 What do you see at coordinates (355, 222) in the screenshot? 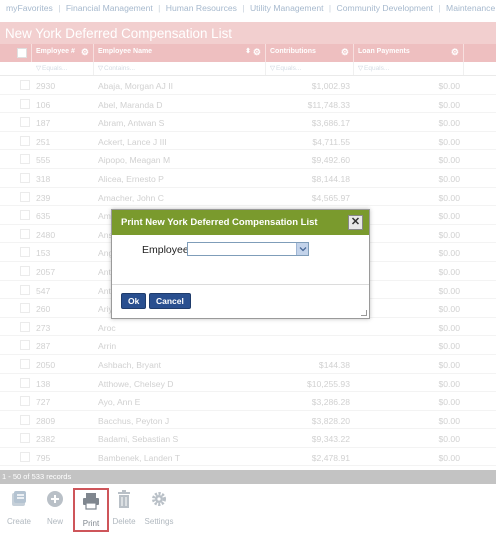
I see `close-icon: ✕` at bounding box center [355, 222].